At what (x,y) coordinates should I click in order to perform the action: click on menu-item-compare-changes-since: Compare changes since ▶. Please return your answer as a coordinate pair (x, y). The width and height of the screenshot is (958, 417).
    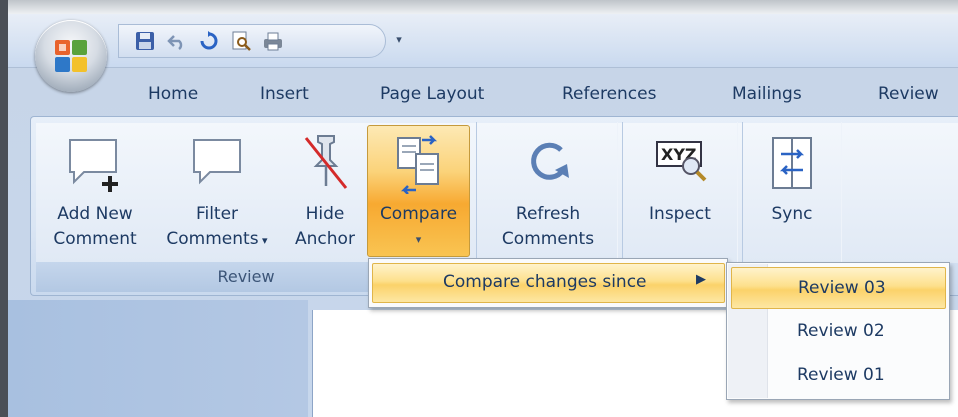
    Looking at the image, I should click on (548, 283).